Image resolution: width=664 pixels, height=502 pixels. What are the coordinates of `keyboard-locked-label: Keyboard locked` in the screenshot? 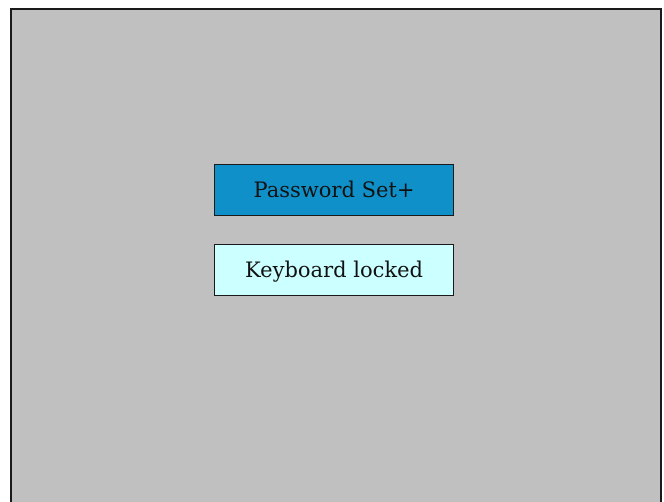 It's located at (334, 270).